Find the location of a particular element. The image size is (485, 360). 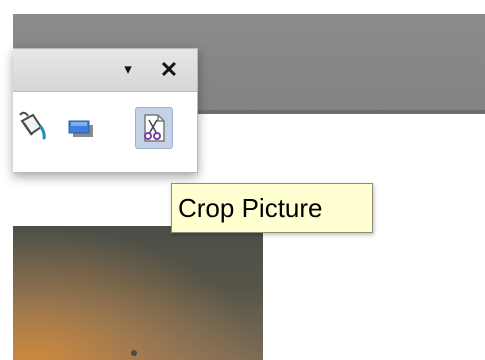

shadow-button is located at coordinates (79, 127).